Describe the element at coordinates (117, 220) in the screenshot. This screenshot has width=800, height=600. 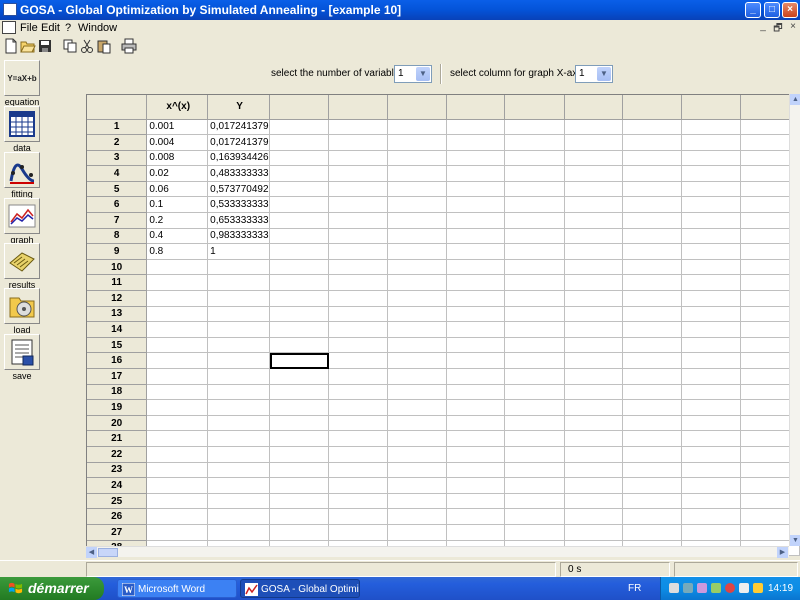
I see `row-header: 7` at that location.